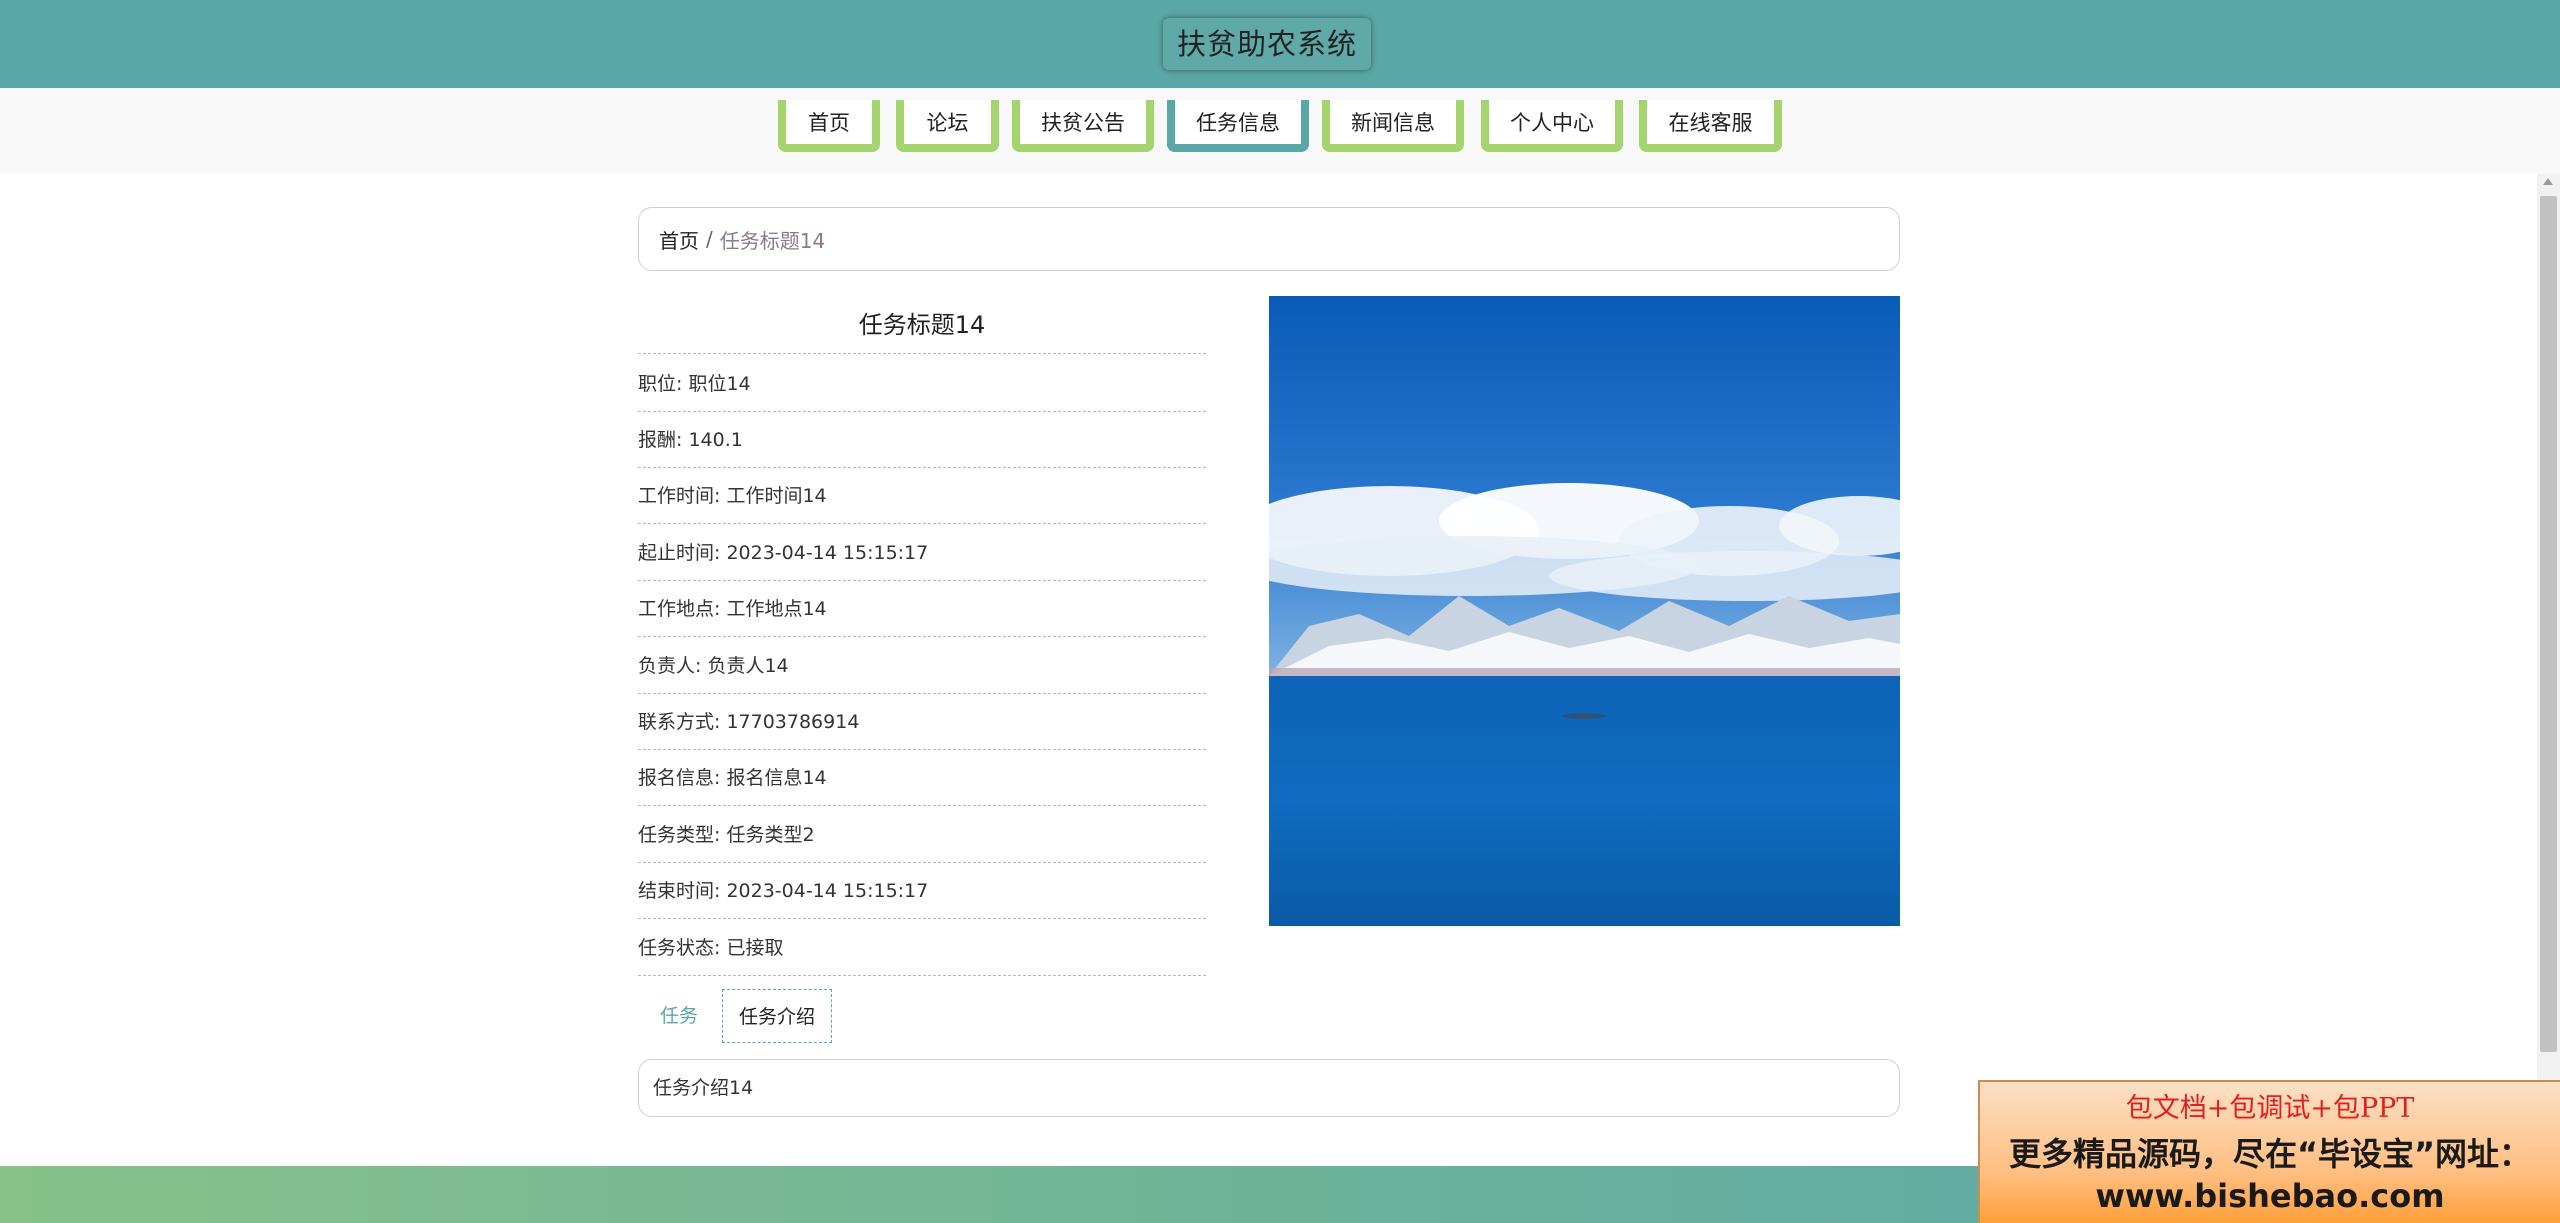 The image size is (2560, 1223). I want to click on task-title: 任务标题14, so click(922, 325).